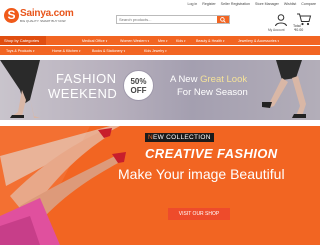  Describe the element at coordinates (211, 153) in the screenshot. I see `hero-title: CREATIVE FASHION` at that location.